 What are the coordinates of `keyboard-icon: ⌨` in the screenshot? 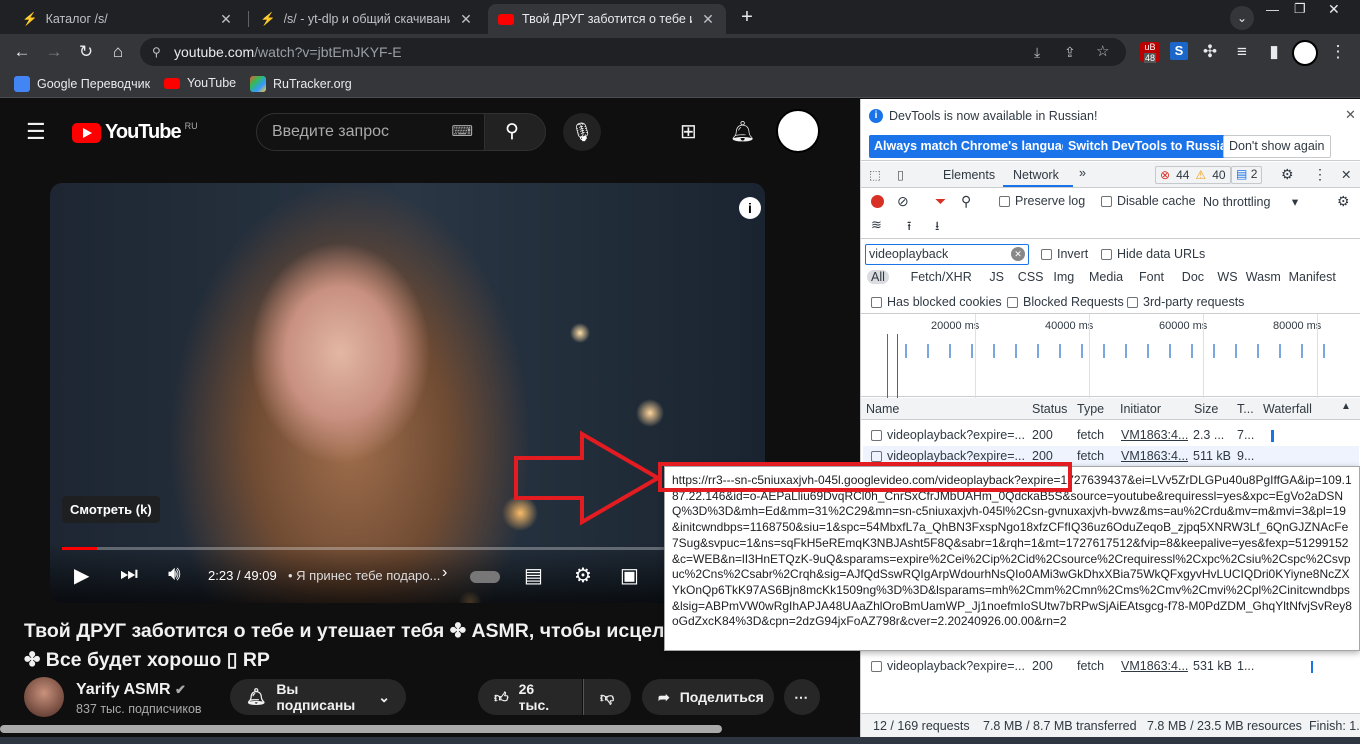 It's located at (462, 132).